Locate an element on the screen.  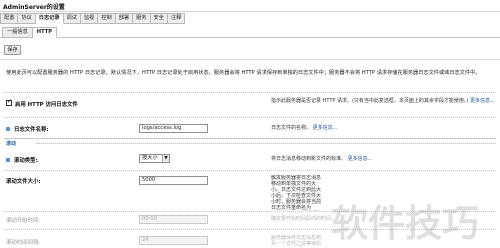
chevron-down-icon: ▼ is located at coordinates (165, 158).